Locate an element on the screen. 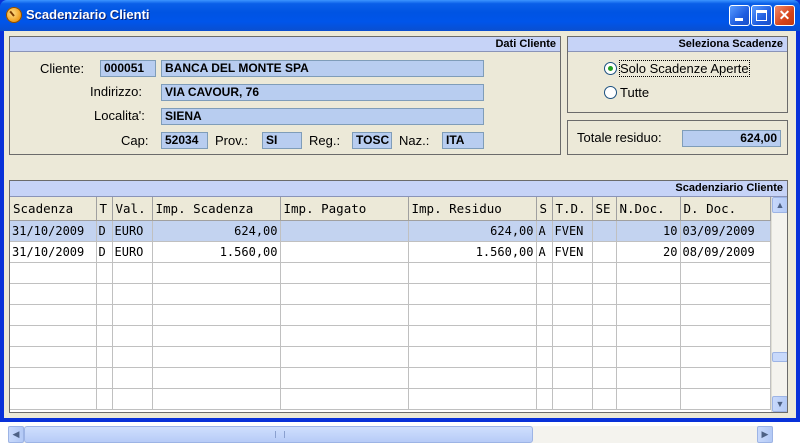 The height and width of the screenshot is (443, 800). col-header: D. Doc. is located at coordinates (725, 209).